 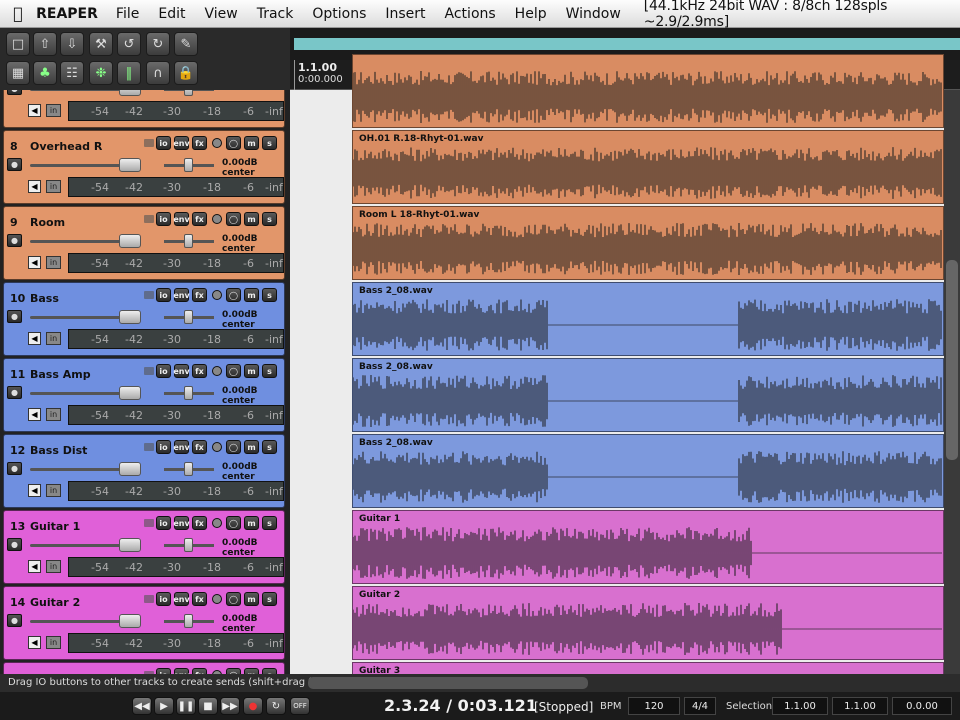 I want to click on envelope-lock-icon: ∩, so click(x=158, y=73).